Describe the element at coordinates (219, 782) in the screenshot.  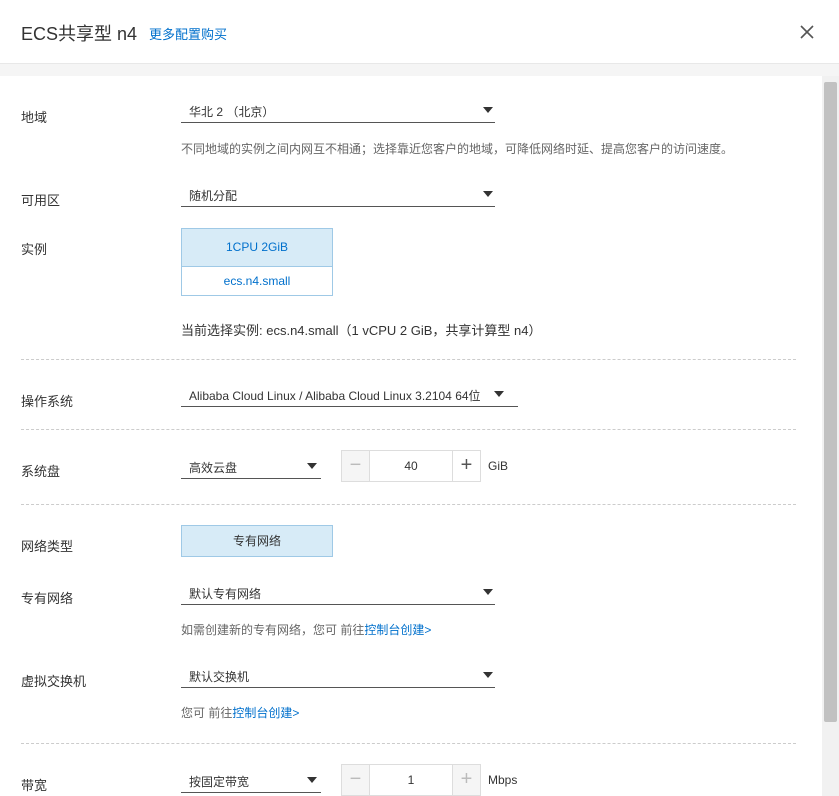
I see `bandwidth-type-value: 按固定带宽` at that location.